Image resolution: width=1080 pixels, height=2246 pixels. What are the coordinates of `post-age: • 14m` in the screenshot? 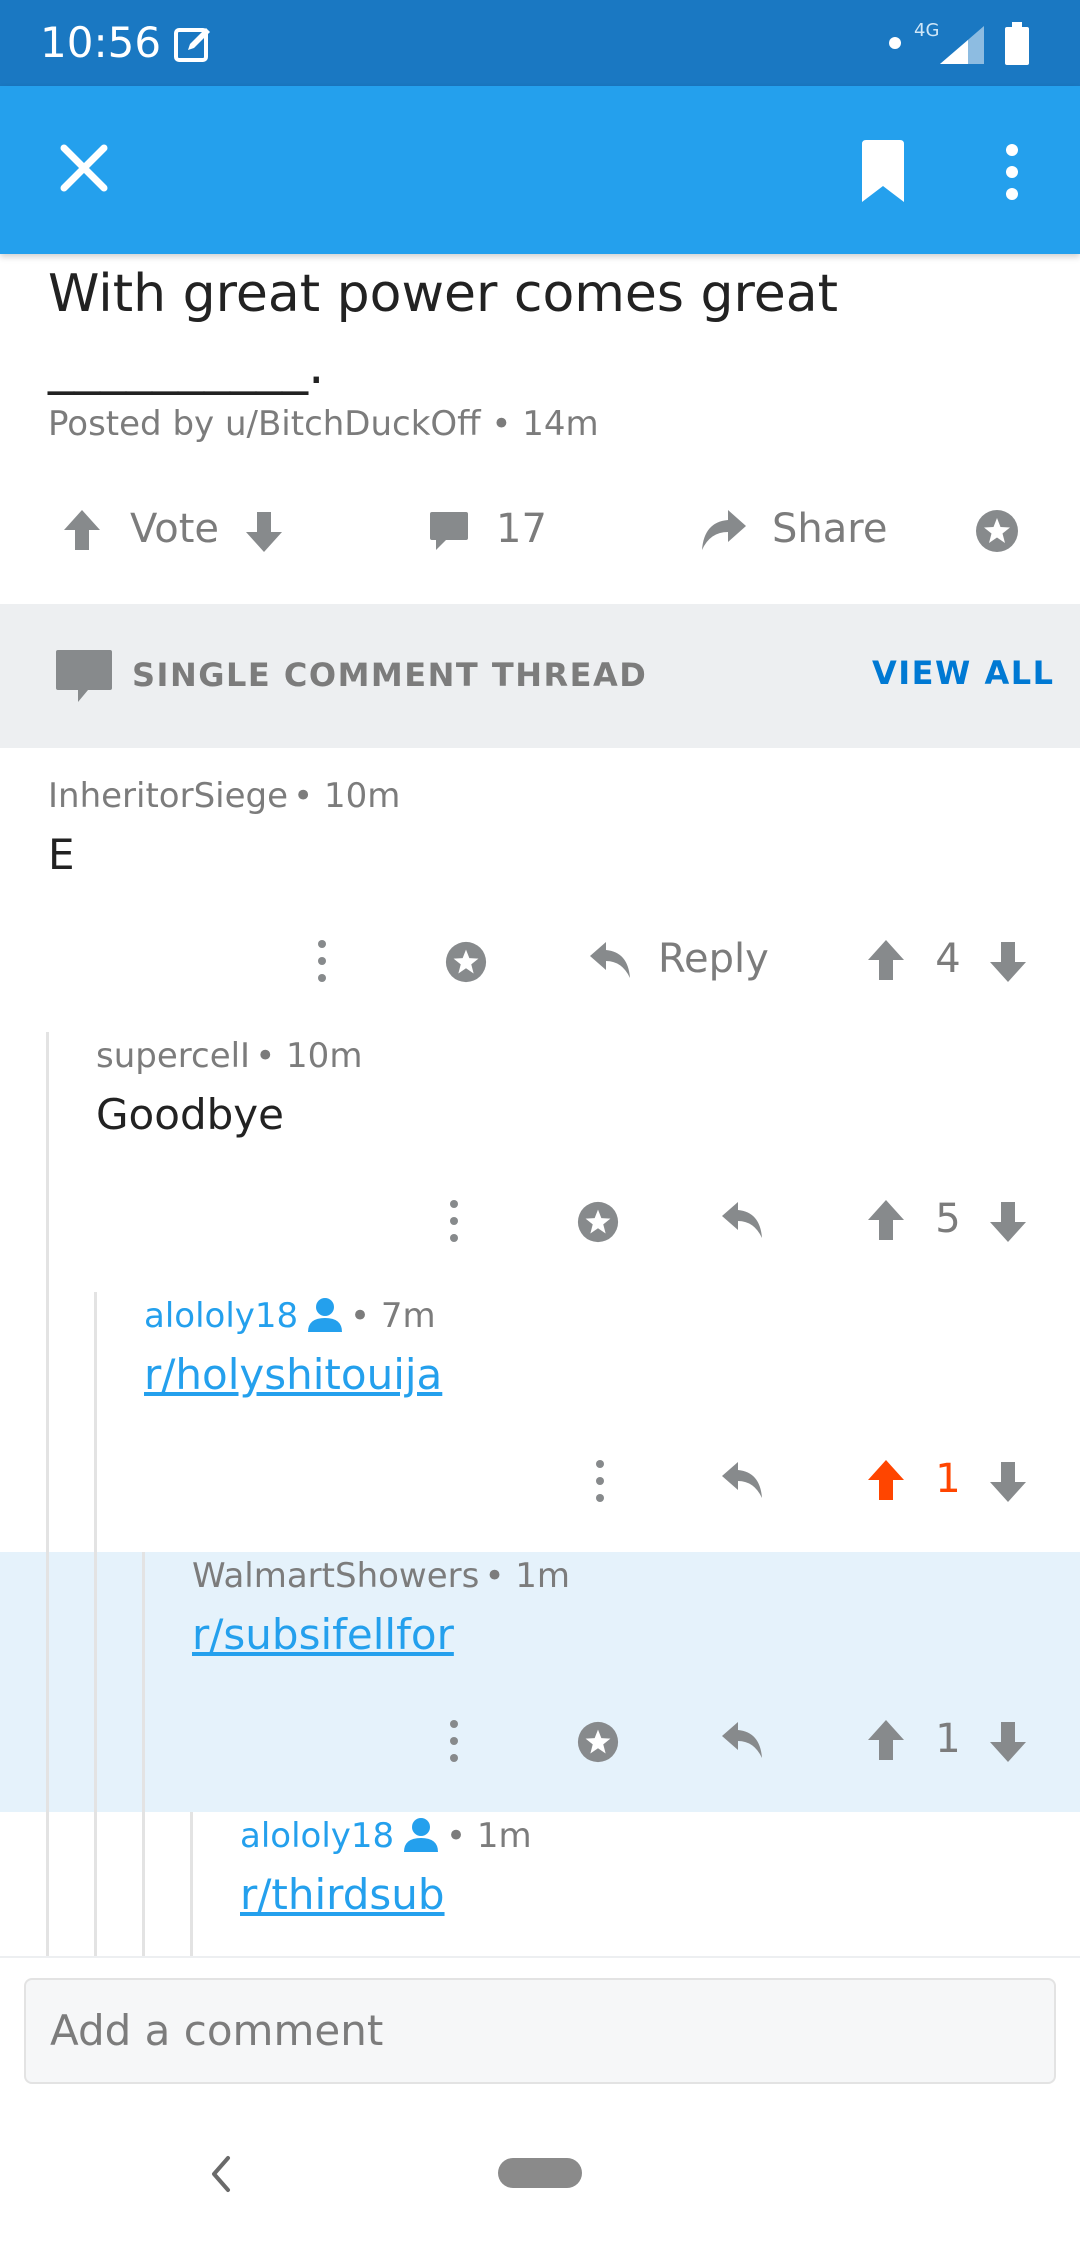 It's located at (545, 424).